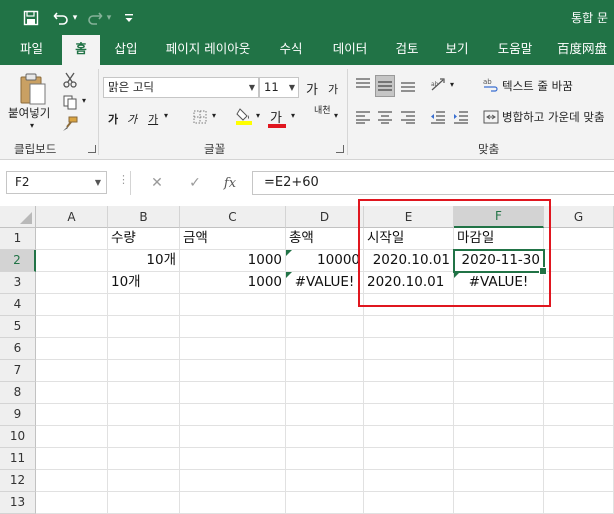 The height and width of the screenshot is (514, 614). I want to click on cell-c10, so click(233, 437).